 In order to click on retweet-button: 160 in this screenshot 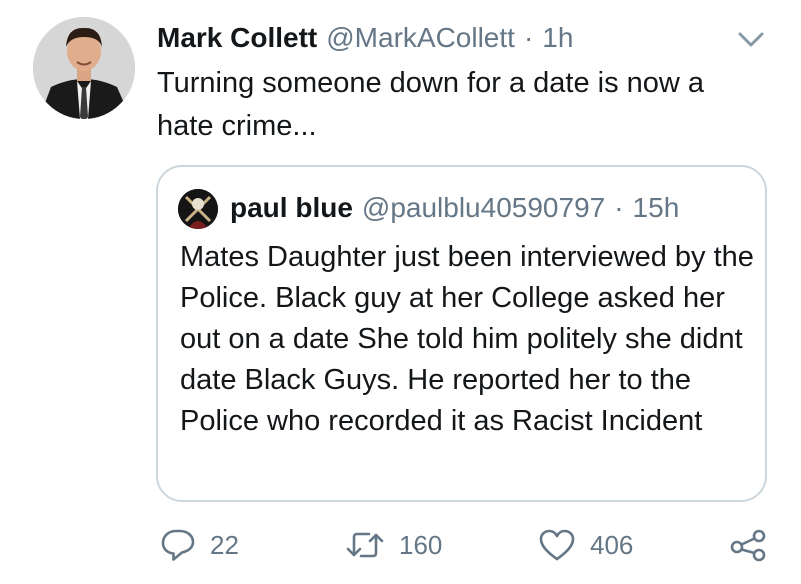, I will do `click(393, 545)`.